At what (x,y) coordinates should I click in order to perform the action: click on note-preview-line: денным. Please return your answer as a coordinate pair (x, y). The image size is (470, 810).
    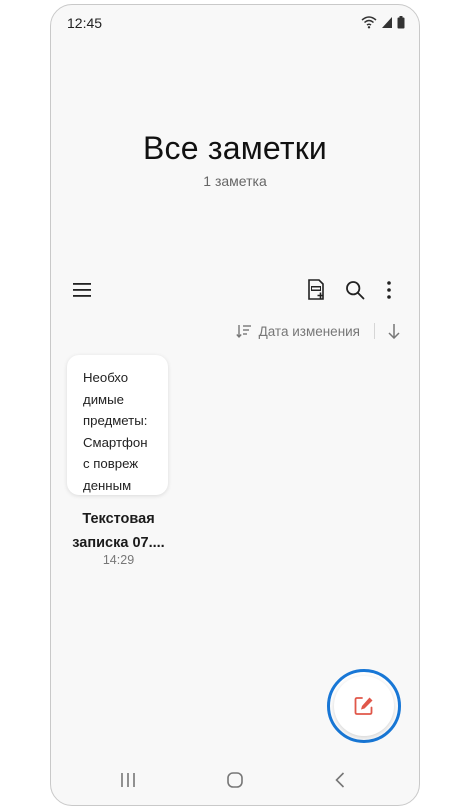
    Looking at the image, I should click on (107, 485).